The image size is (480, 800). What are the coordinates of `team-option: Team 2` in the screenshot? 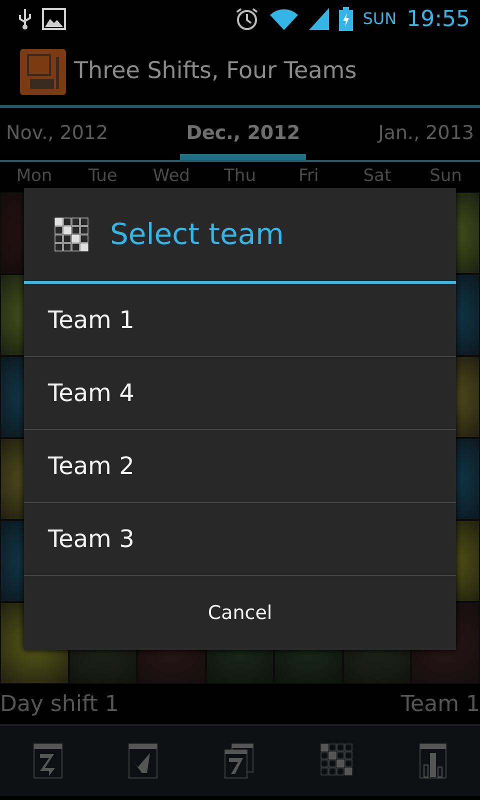 It's located at (240, 466).